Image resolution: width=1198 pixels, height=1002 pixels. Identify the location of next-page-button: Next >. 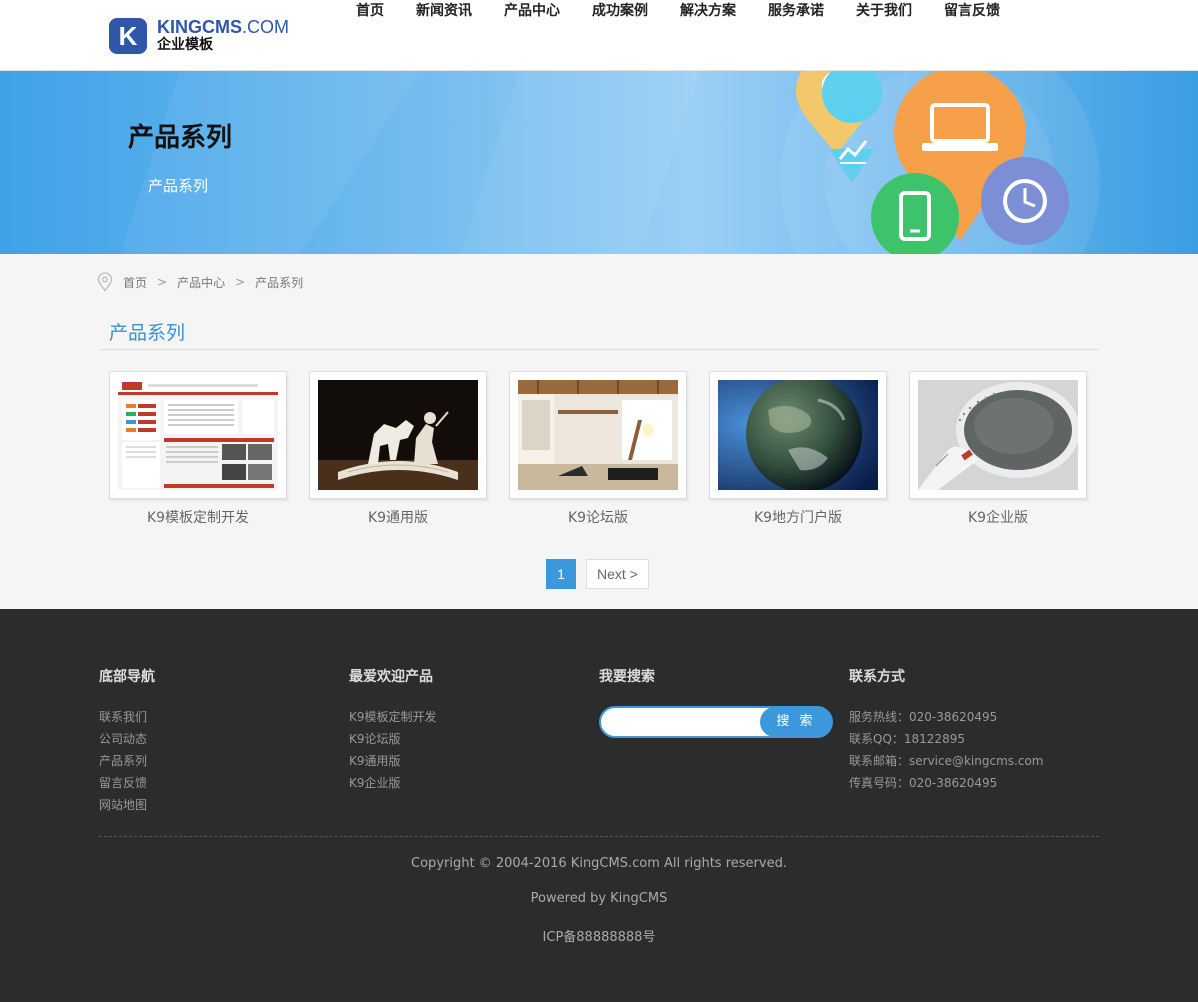
(617, 574).